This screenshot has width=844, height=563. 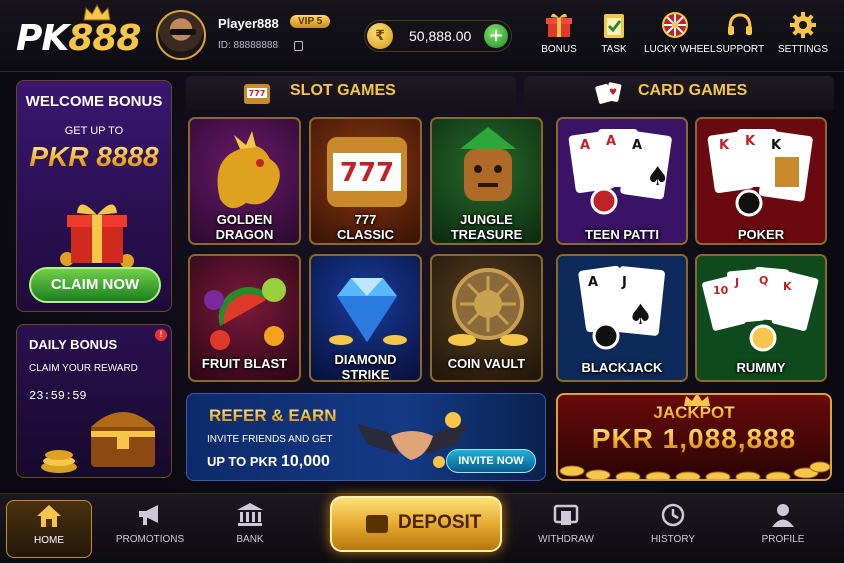 I want to click on wheel-icon, so click(x=675, y=25).